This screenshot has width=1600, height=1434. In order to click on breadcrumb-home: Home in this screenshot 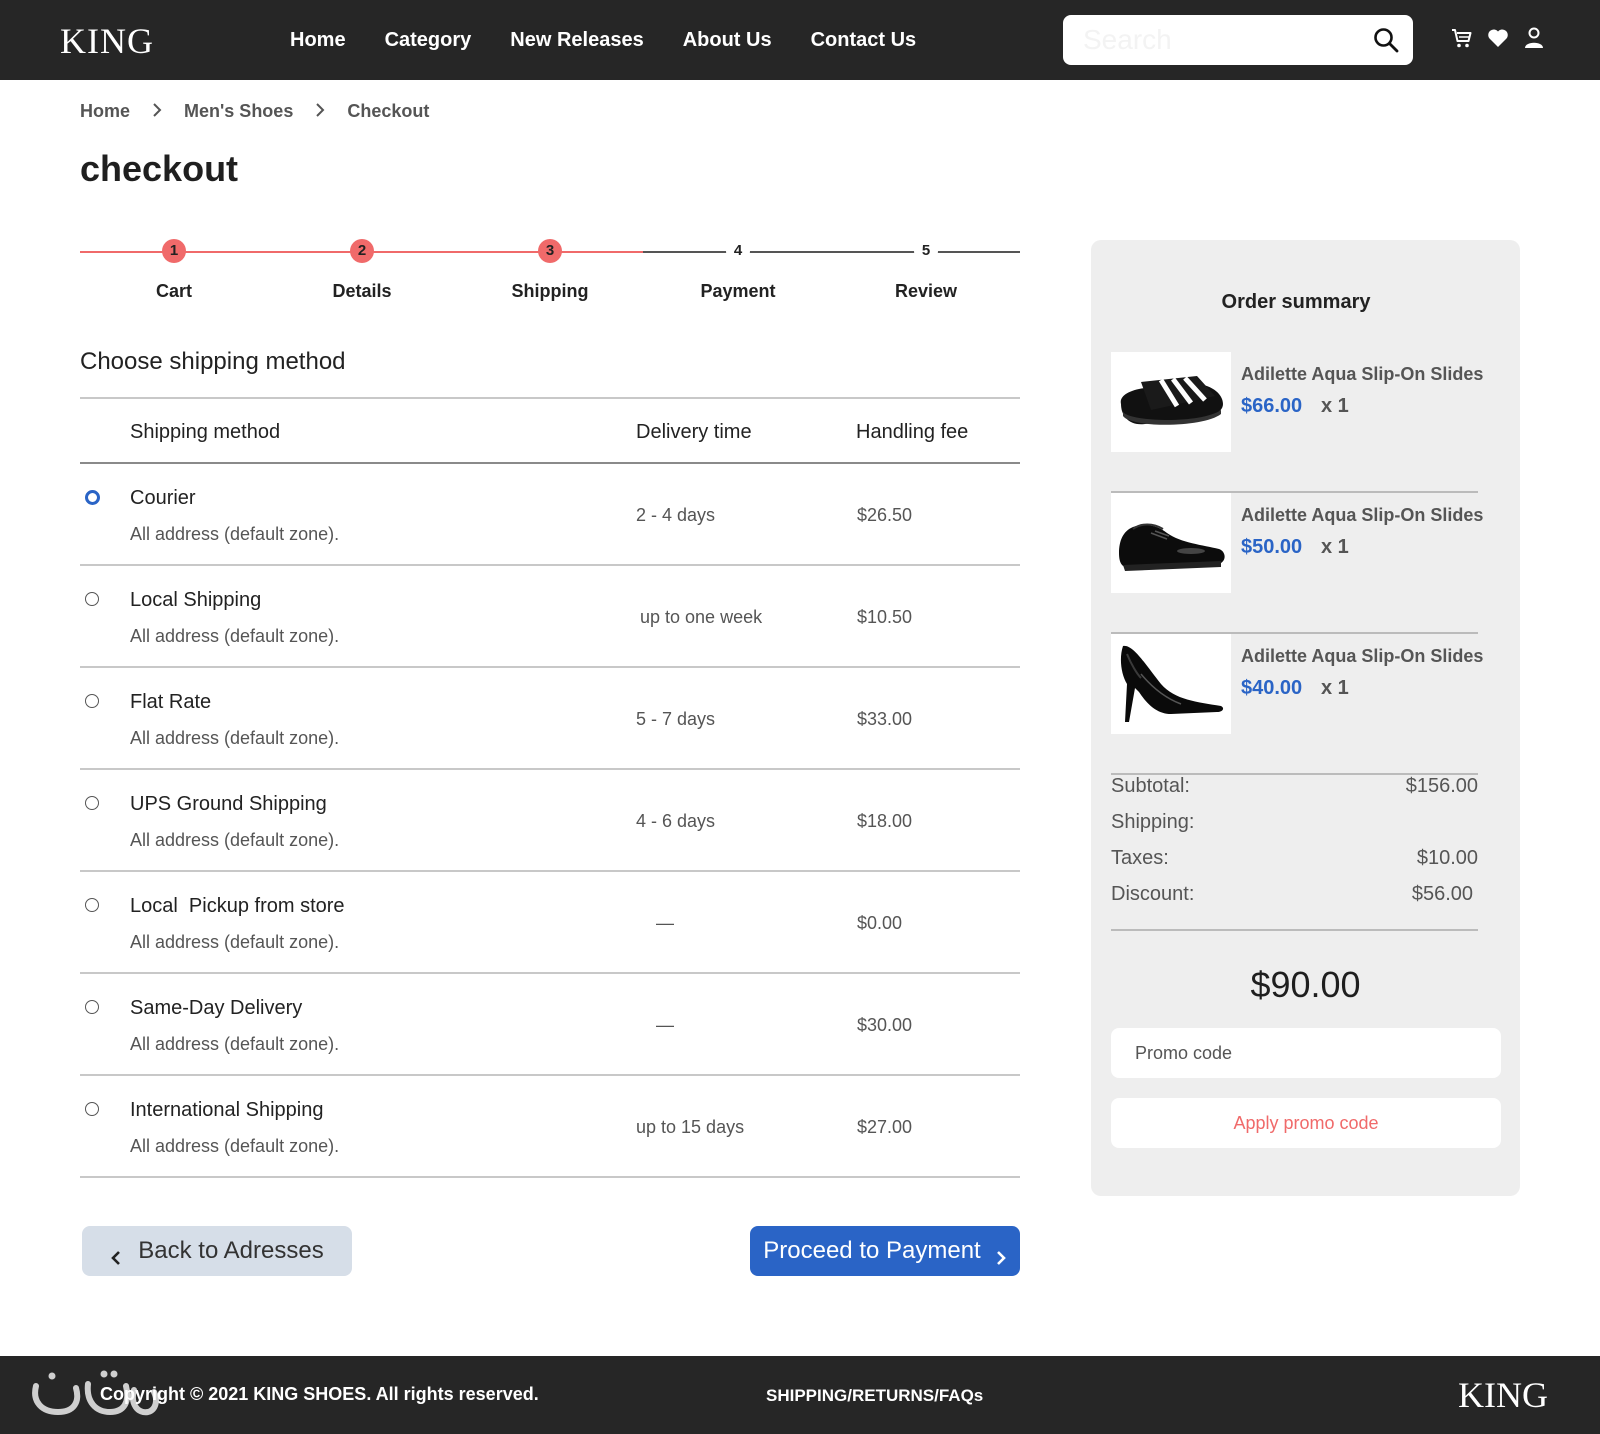, I will do `click(105, 111)`.